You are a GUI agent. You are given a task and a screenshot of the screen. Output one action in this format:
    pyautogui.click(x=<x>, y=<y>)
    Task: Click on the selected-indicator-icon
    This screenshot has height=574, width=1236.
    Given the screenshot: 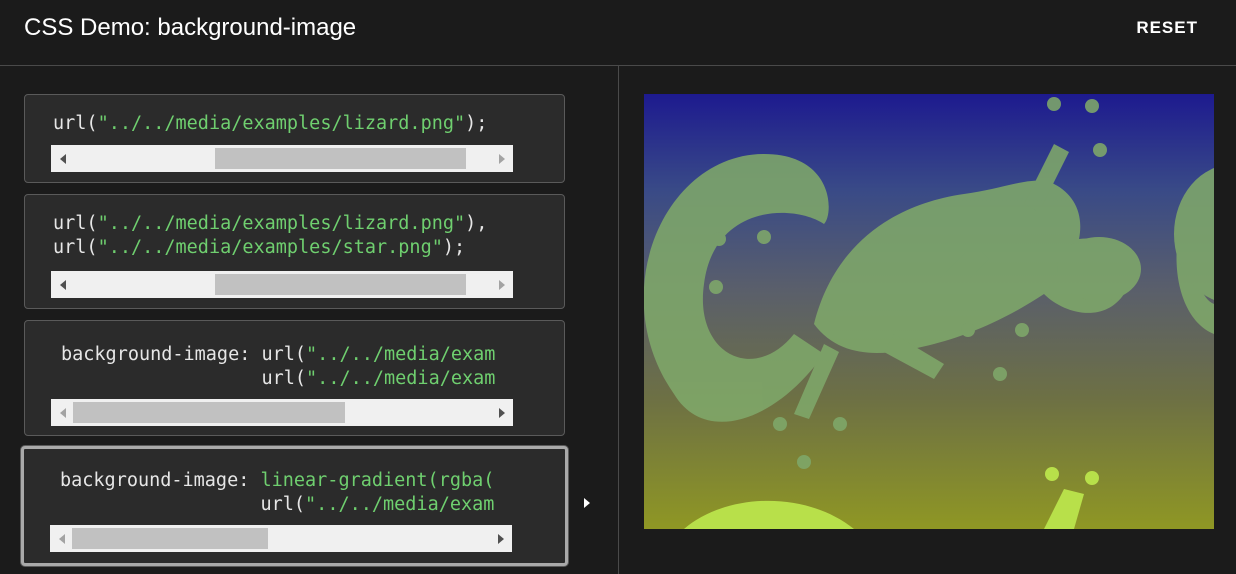 What is the action you would take?
    pyautogui.click(x=587, y=503)
    